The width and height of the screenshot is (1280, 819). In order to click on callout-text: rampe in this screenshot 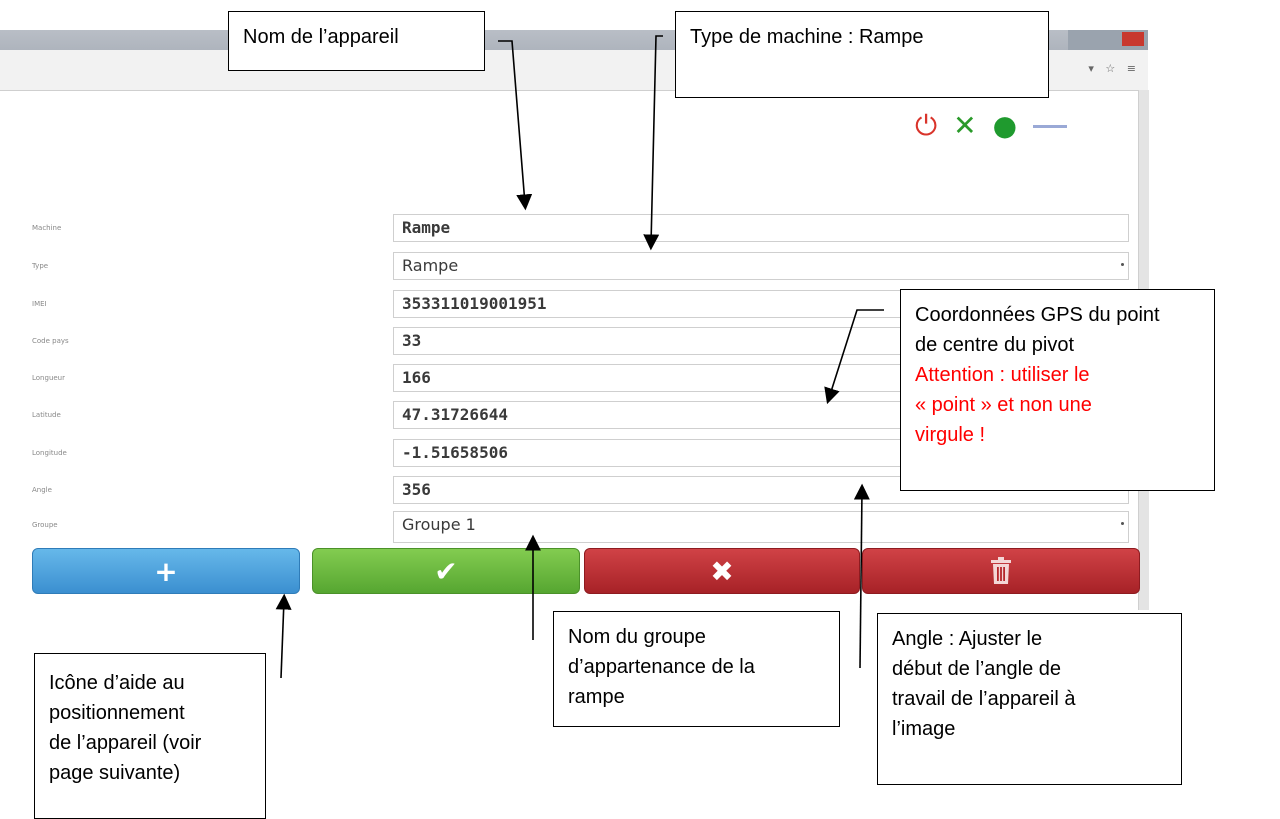, I will do `click(596, 697)`.